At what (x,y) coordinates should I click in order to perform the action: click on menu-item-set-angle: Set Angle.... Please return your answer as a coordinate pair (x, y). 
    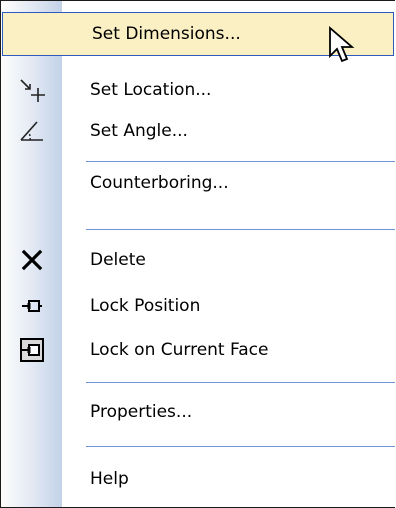
    Looking at the image, I should click on (198, 131).